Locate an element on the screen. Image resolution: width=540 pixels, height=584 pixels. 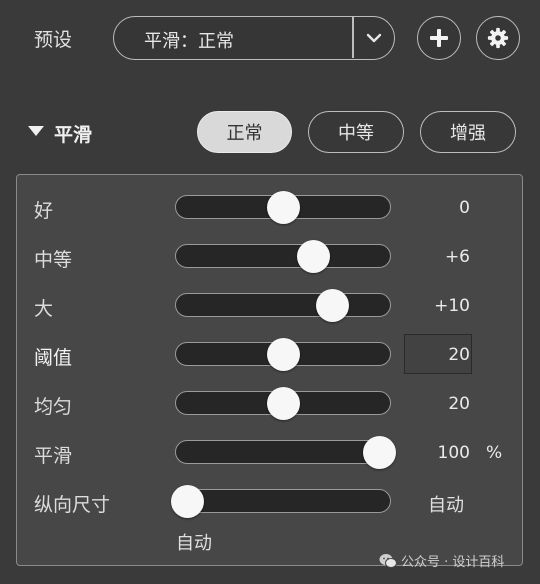
watermark: 公众号 · 设计百科 is located at coordinates (441, 560).